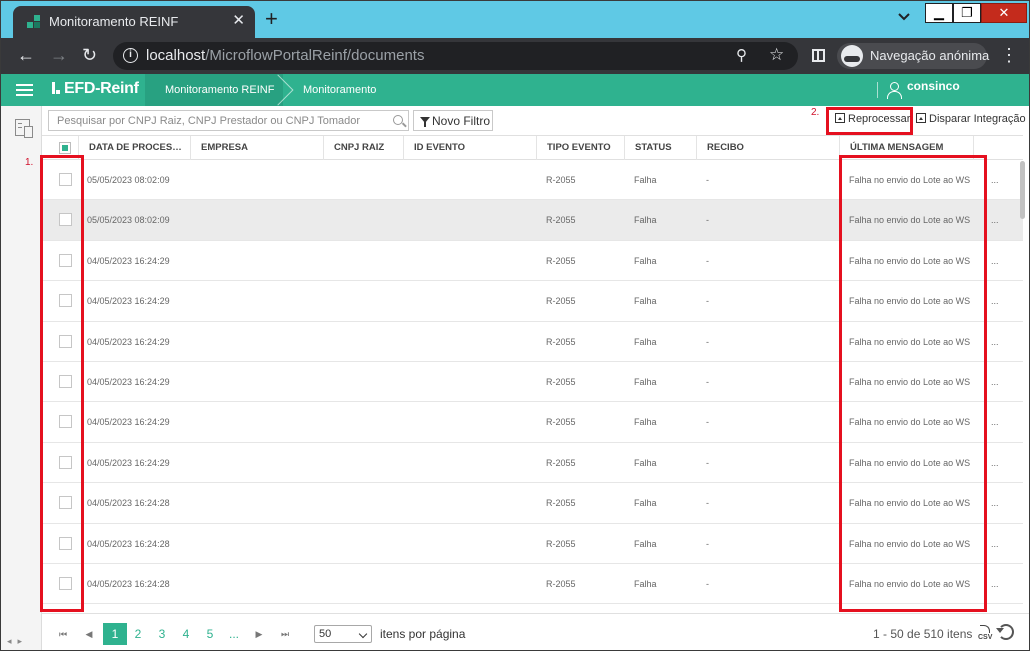  Describe the element at coordinates (138, 634) in the screenshot. I see `page-2-button: 2` at that location.